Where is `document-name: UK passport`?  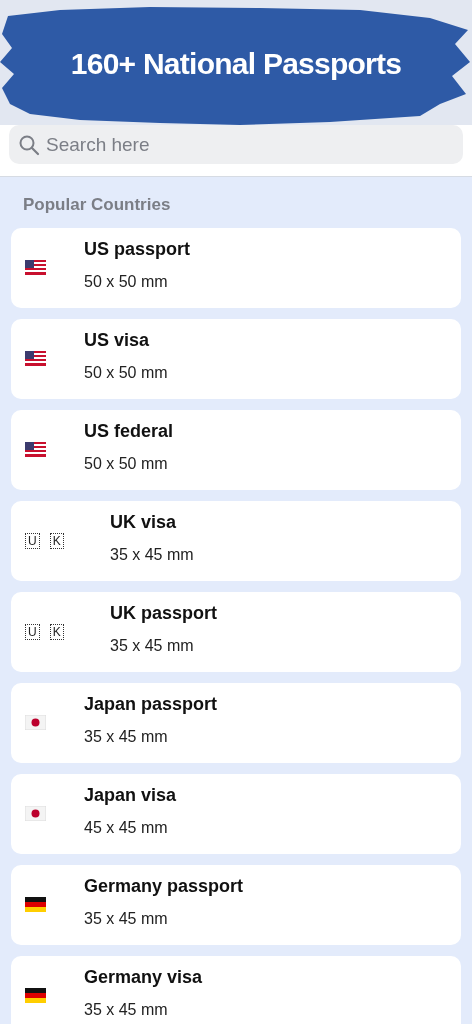
document-name: UK passport is located at coordinates (163, 613).